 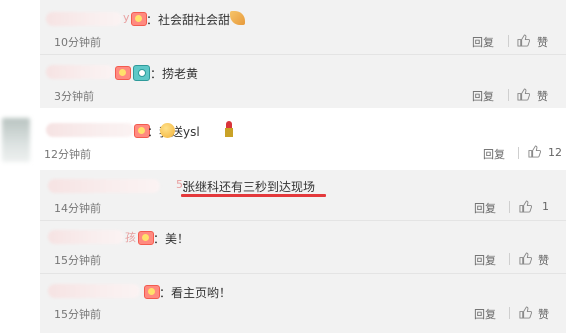 I want to click on comment-text: ：看主页哟！, so click(x=195, y=293).